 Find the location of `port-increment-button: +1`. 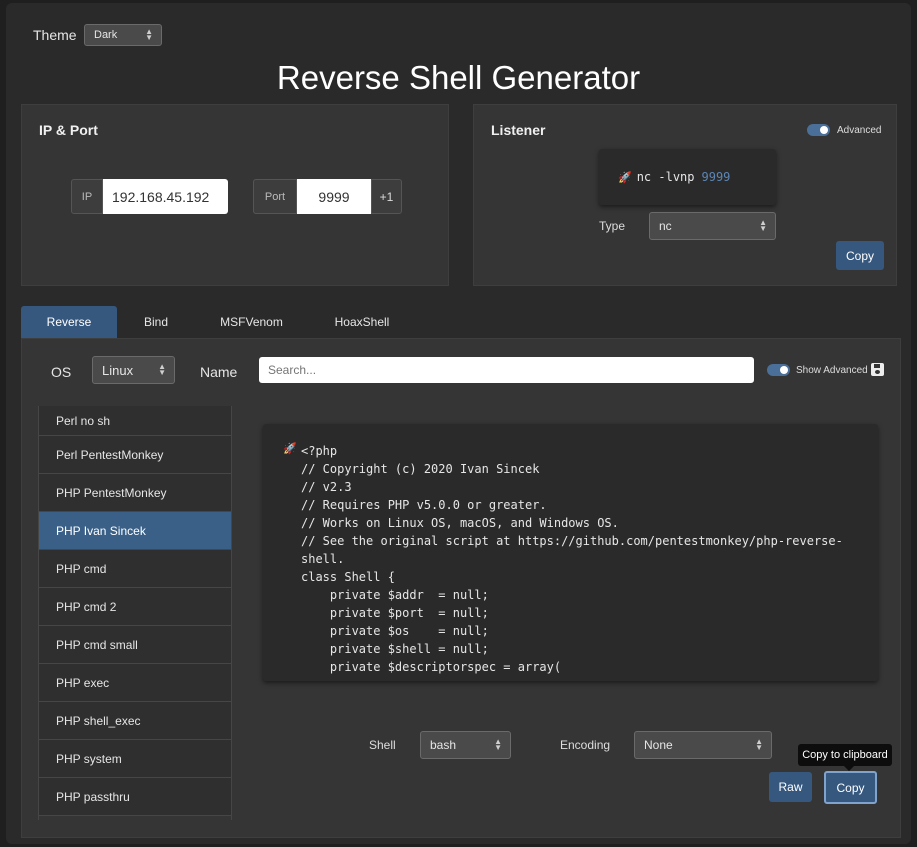

port-increment-button: +1 is located at coordinates (386, 196).